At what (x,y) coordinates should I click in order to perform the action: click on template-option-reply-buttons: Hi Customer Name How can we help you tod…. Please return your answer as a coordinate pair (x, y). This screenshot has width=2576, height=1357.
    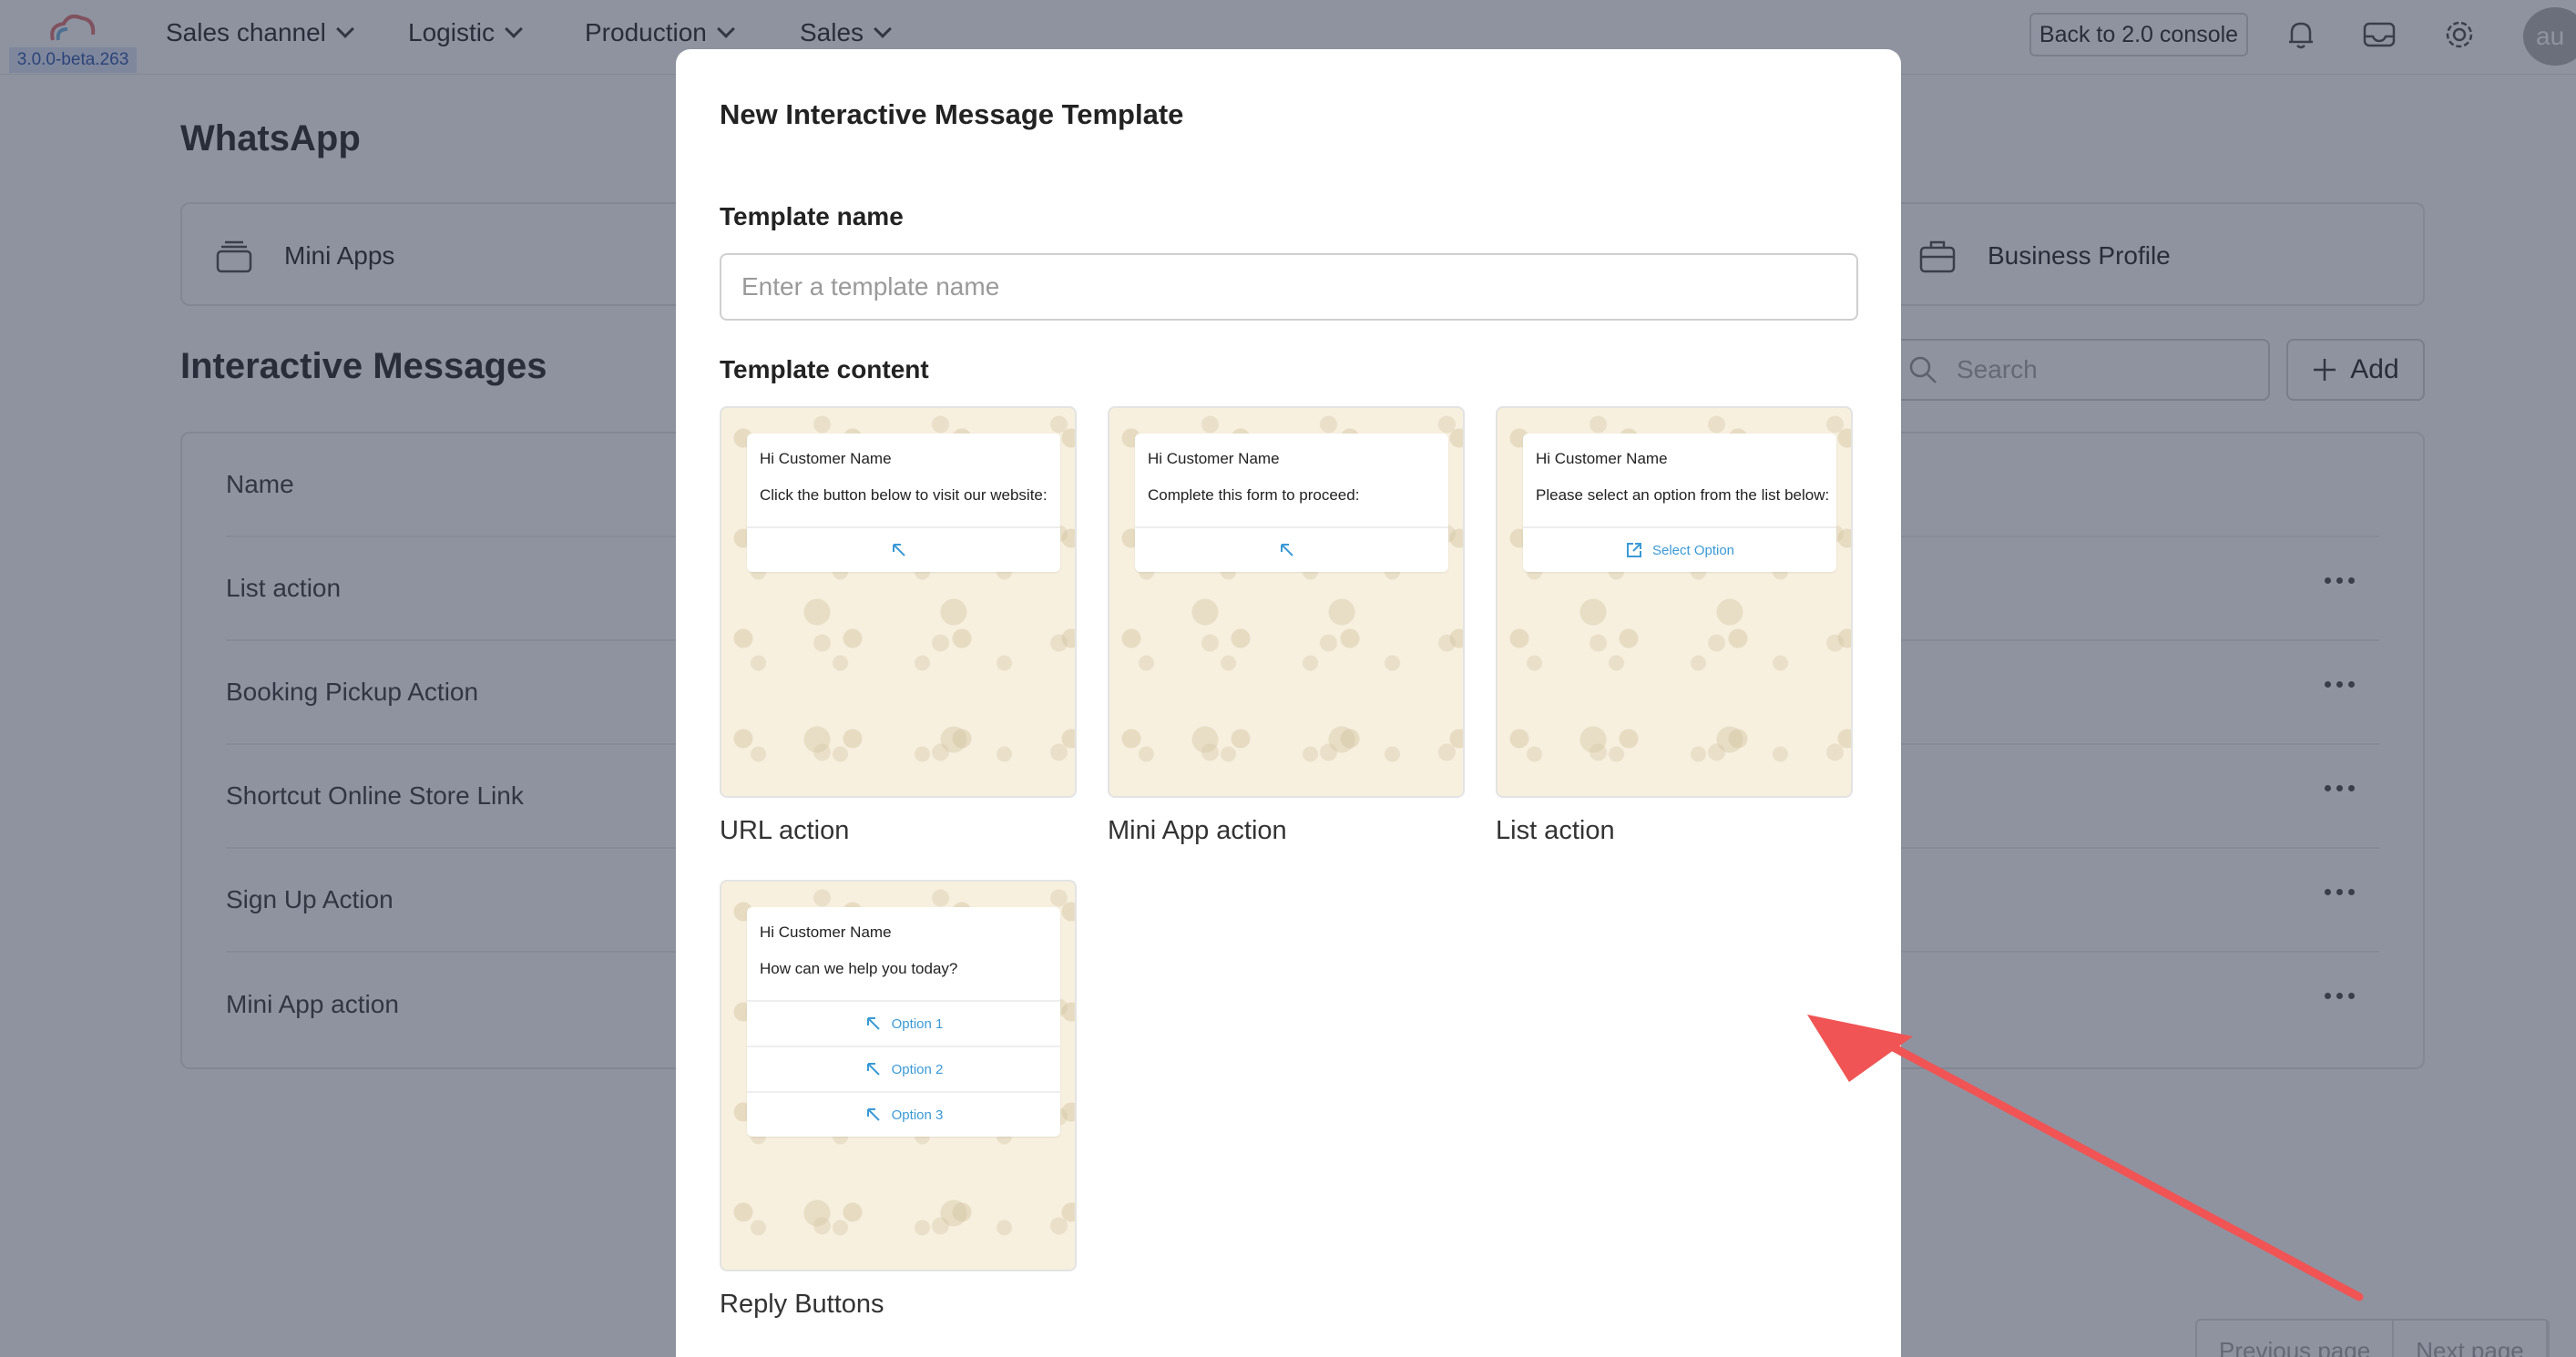
    Looking at the image, I should click on (898, 1100).